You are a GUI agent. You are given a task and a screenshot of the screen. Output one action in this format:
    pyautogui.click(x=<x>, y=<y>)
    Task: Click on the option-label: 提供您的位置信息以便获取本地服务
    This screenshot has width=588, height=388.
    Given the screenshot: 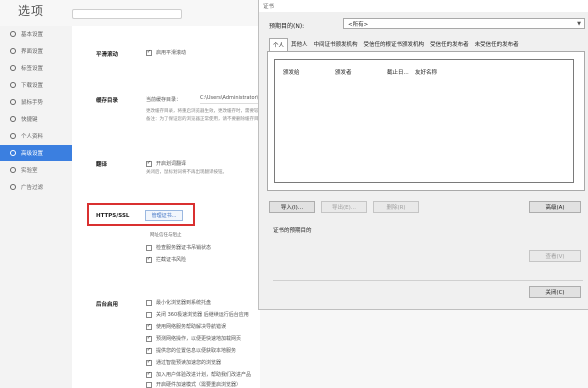 What is the action you would take?
    pyautogui.click(x=196, y=351)
    